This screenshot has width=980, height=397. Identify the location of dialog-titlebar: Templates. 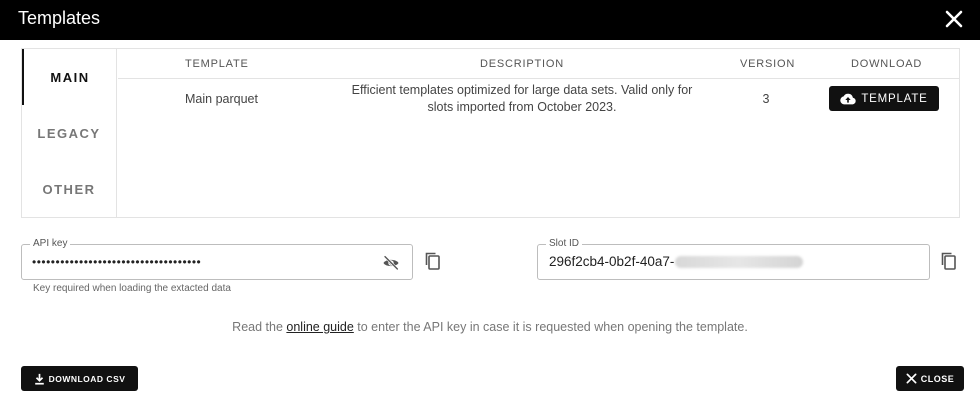
(490, 20).